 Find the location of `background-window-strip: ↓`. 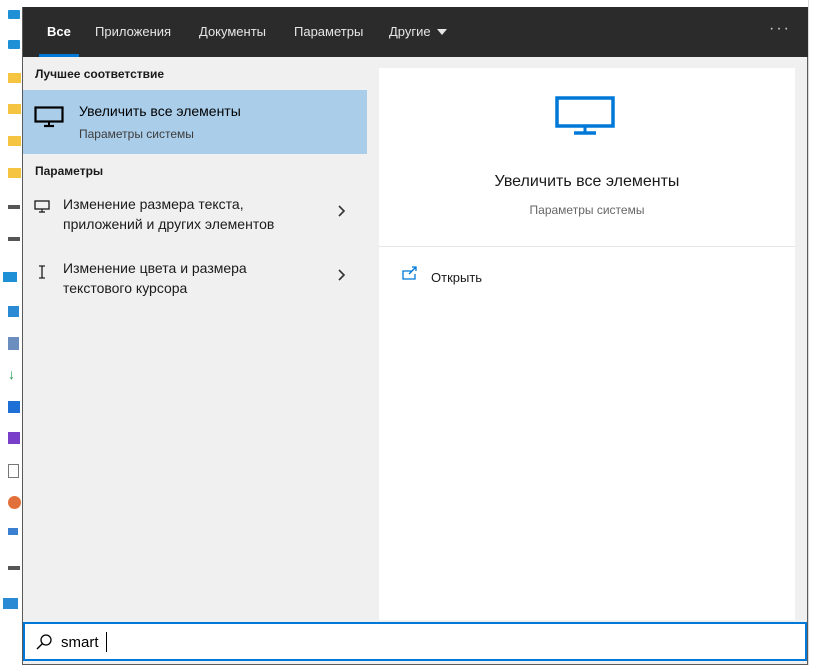

background-window-strip: ↓ is located at coordinates (11, 332).